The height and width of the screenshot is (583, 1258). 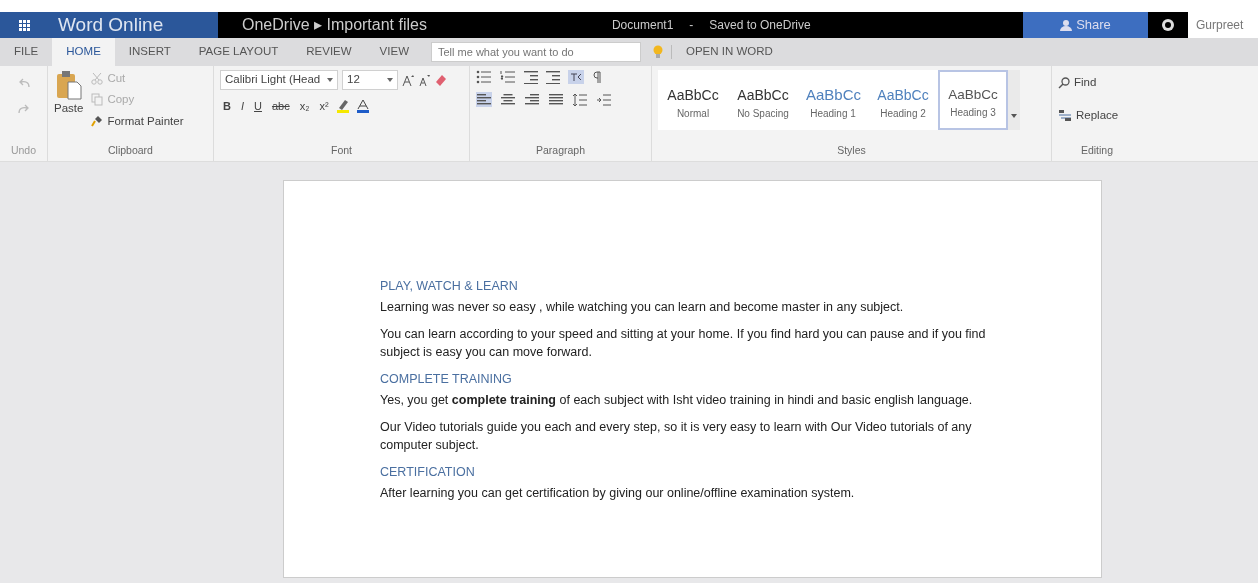 I want to click on style-button: AaBbCc Heading 1, so click(x=833, y=100).